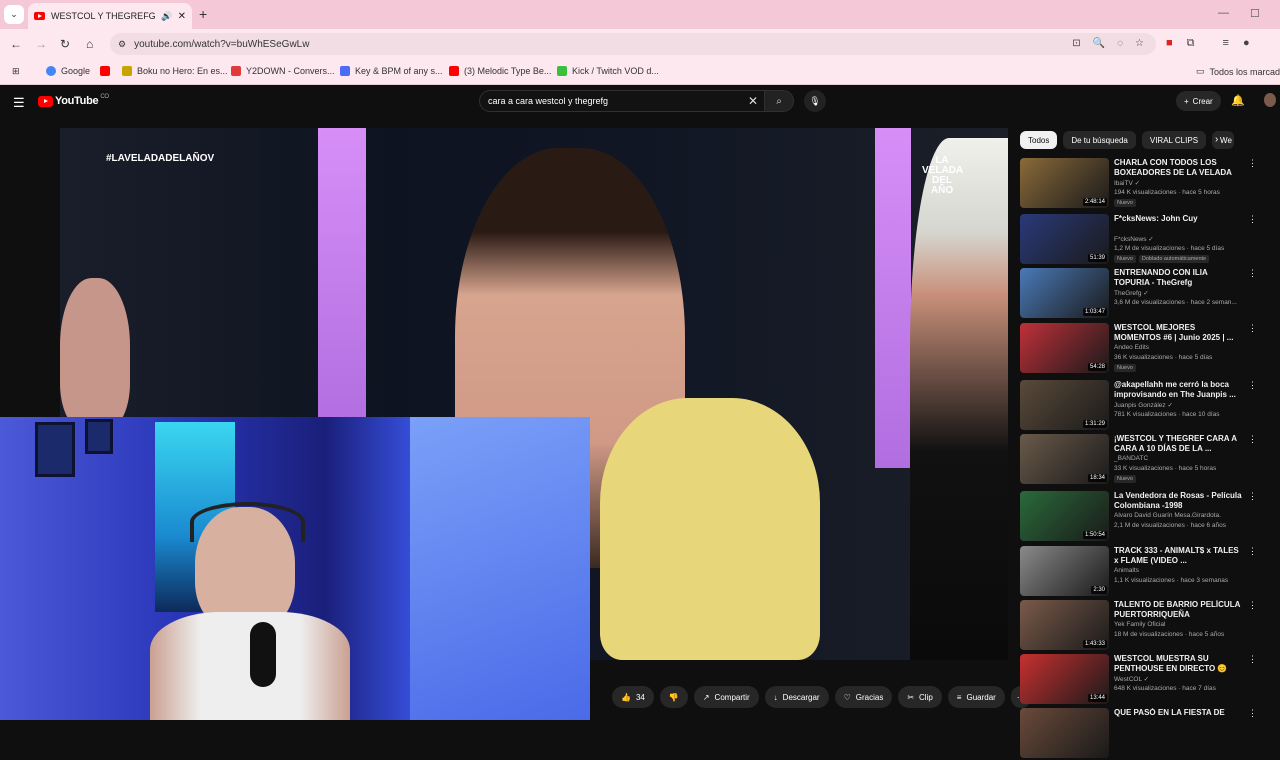  What do you see at coordinates (976, 697) in the screenshot?
I see `save-button: ≡ Guardar` at bounding box center [976, 697].